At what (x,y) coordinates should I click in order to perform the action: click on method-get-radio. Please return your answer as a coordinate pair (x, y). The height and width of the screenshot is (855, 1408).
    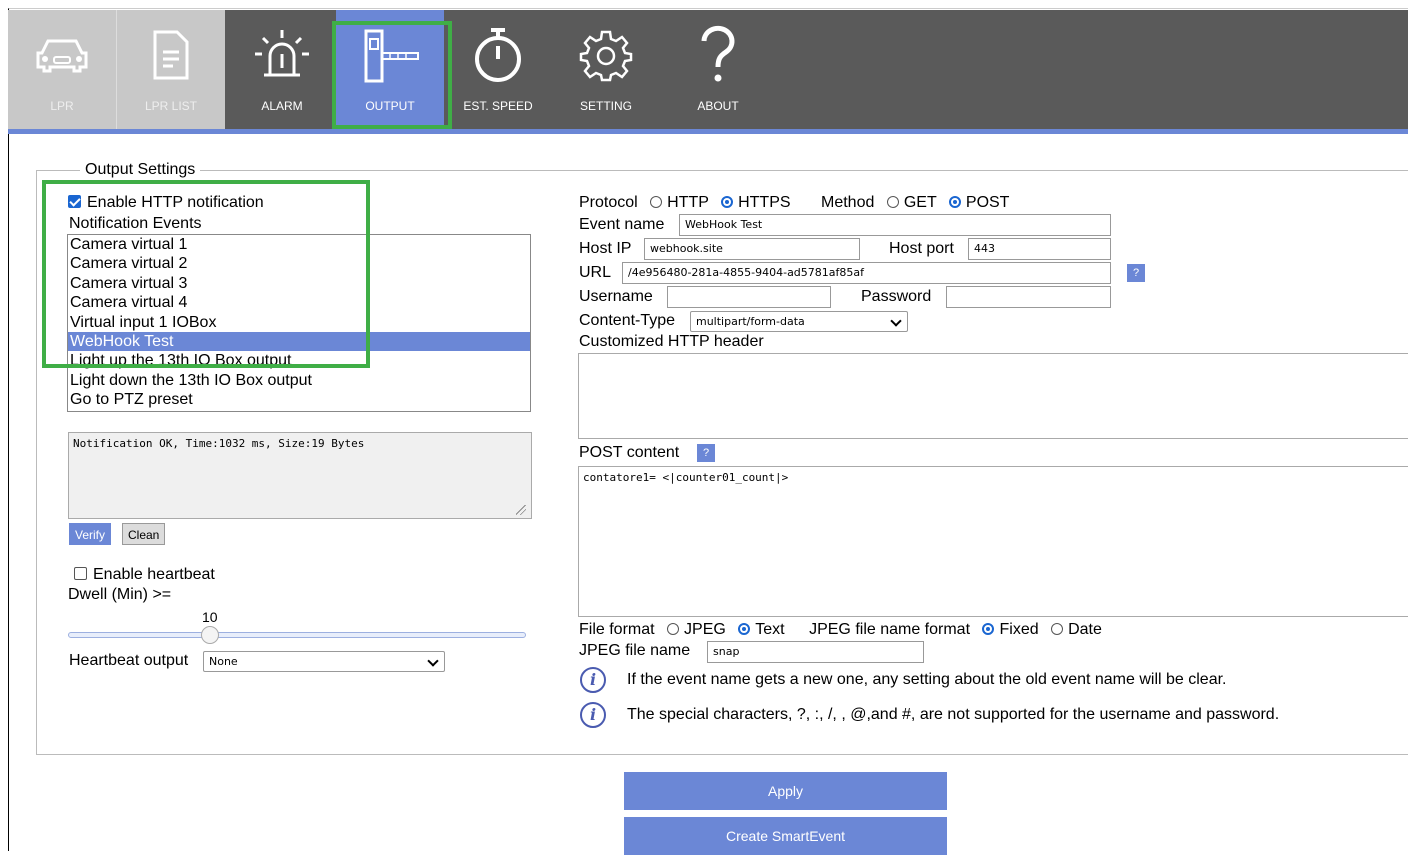
    Looking at the image, I should click on (892, 202).